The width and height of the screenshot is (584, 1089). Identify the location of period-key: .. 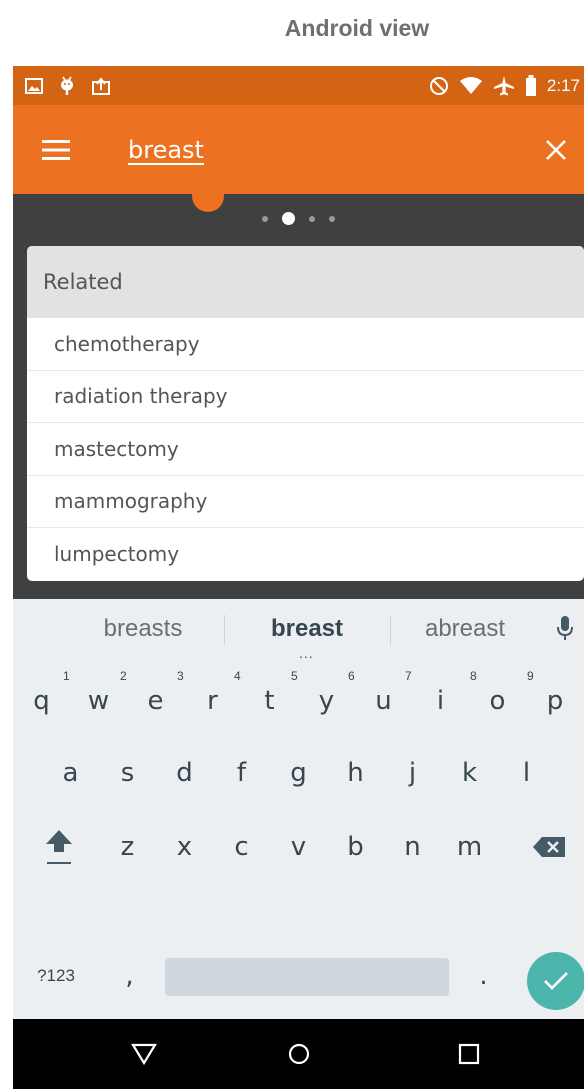
(483, 976).